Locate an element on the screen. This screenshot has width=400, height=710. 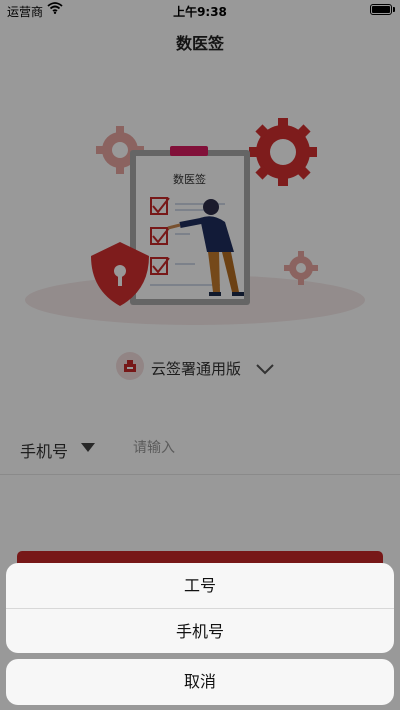
action-sheet: 工号 手机号 is located at coordinates (200, 608).